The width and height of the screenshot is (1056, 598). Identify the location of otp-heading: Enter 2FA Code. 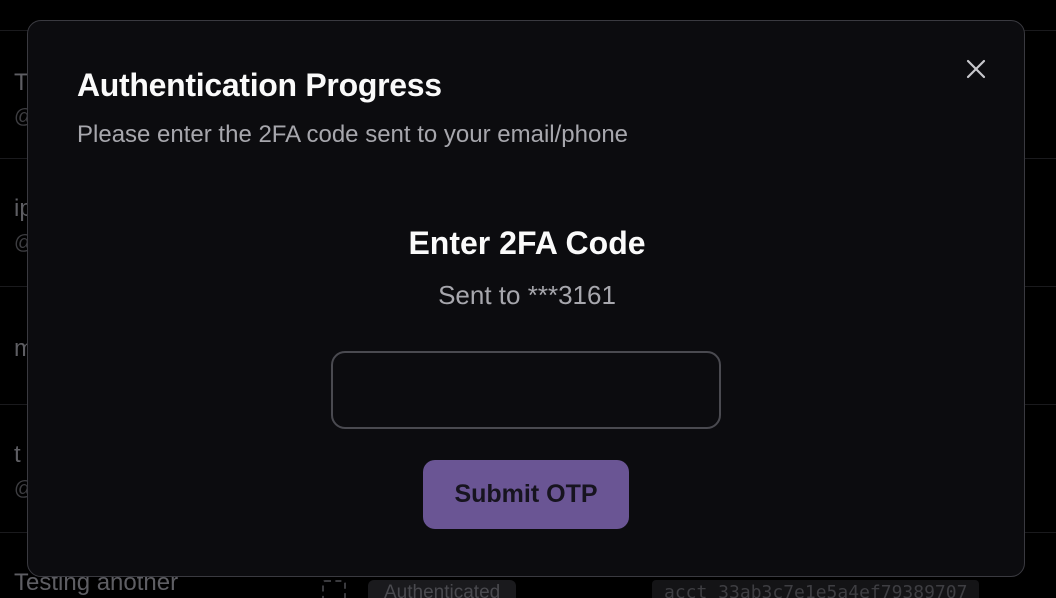
(527, 243).